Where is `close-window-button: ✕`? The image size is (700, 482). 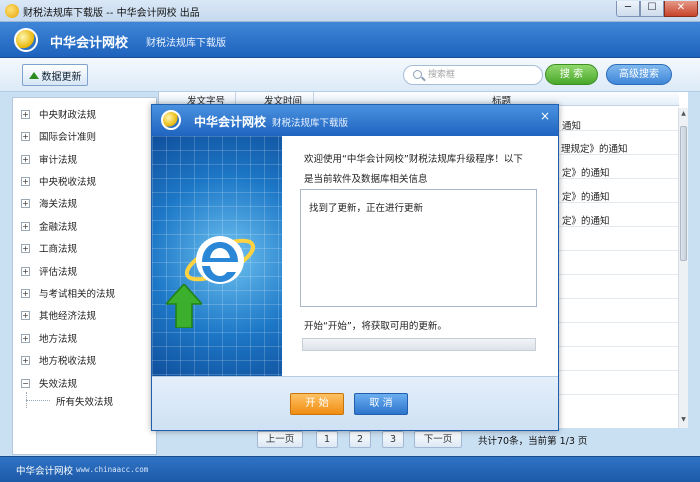 close-window-button: ✕ is located at coordinates (681, 9).